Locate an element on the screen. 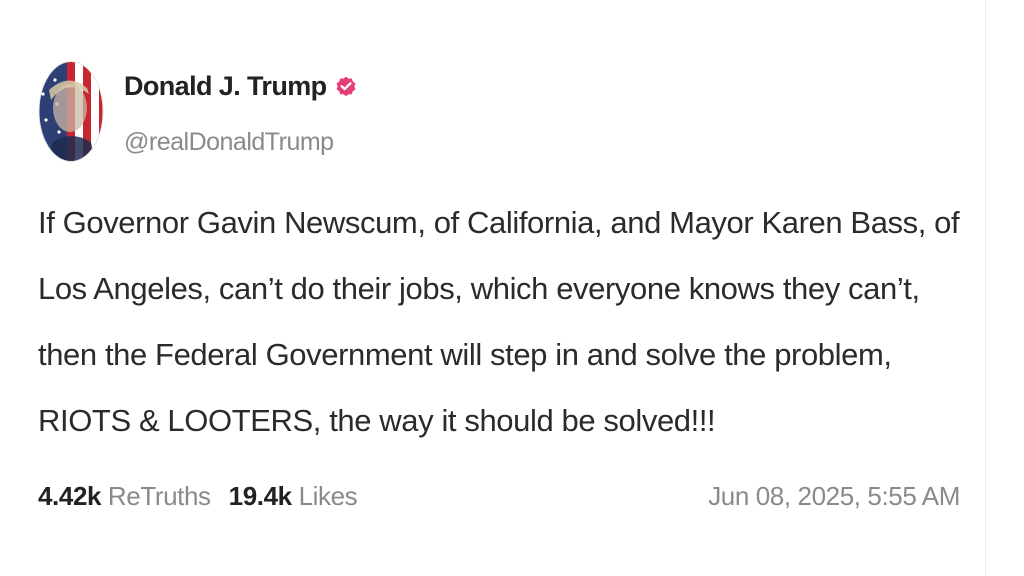  page-divider is located at coordinates (985, 288).